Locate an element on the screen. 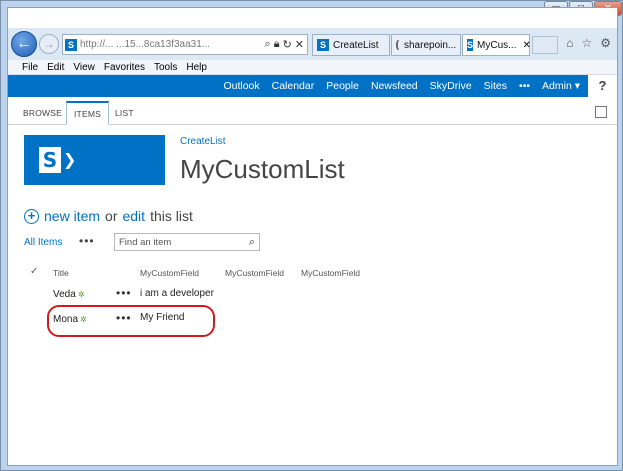 The width and height of the screenshot is (623, 471). new-item-bar: + new item or edit this list is located at coordinates (108, 216).